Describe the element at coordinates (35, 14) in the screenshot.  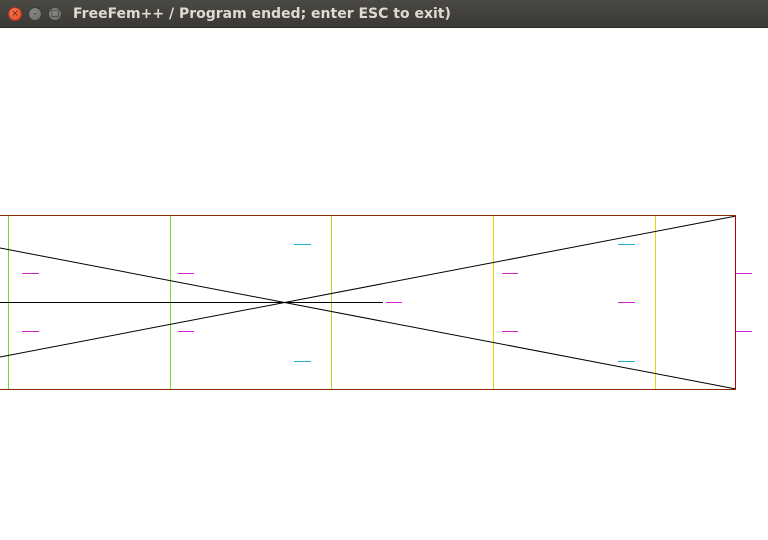
I see `minimize-icon: –` at that location.